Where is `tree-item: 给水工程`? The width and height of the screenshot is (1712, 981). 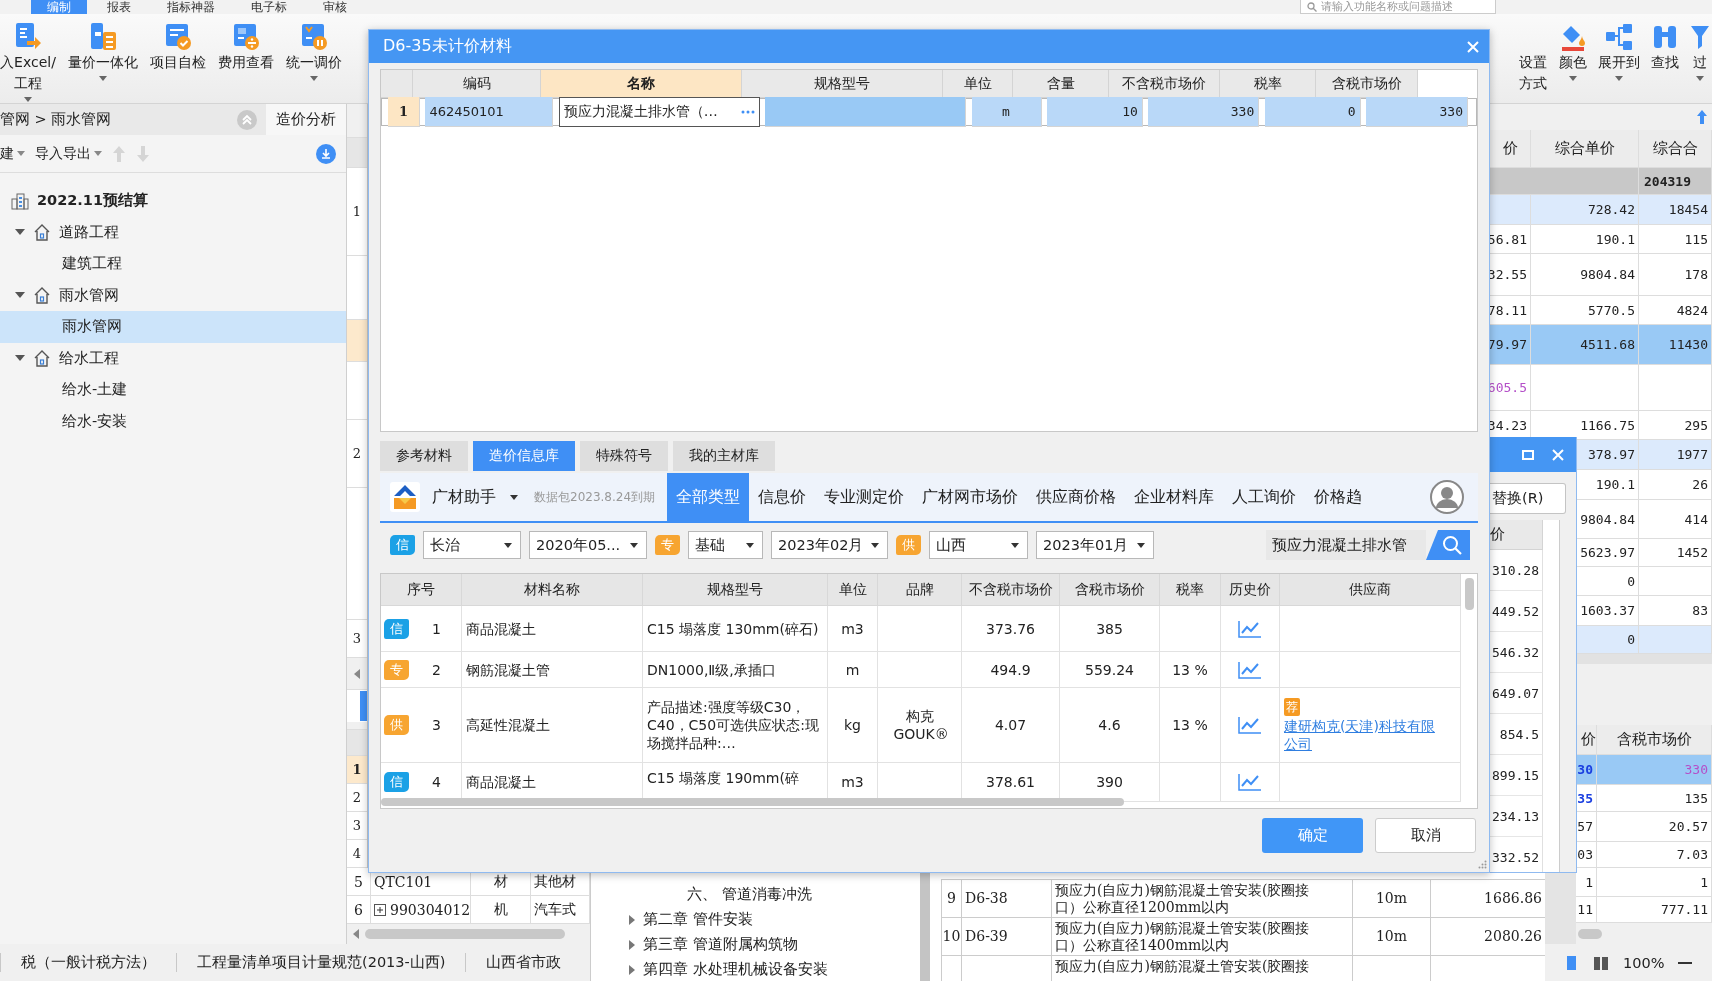
tree-item: 给水工程 is located at coordinates (89, 358).